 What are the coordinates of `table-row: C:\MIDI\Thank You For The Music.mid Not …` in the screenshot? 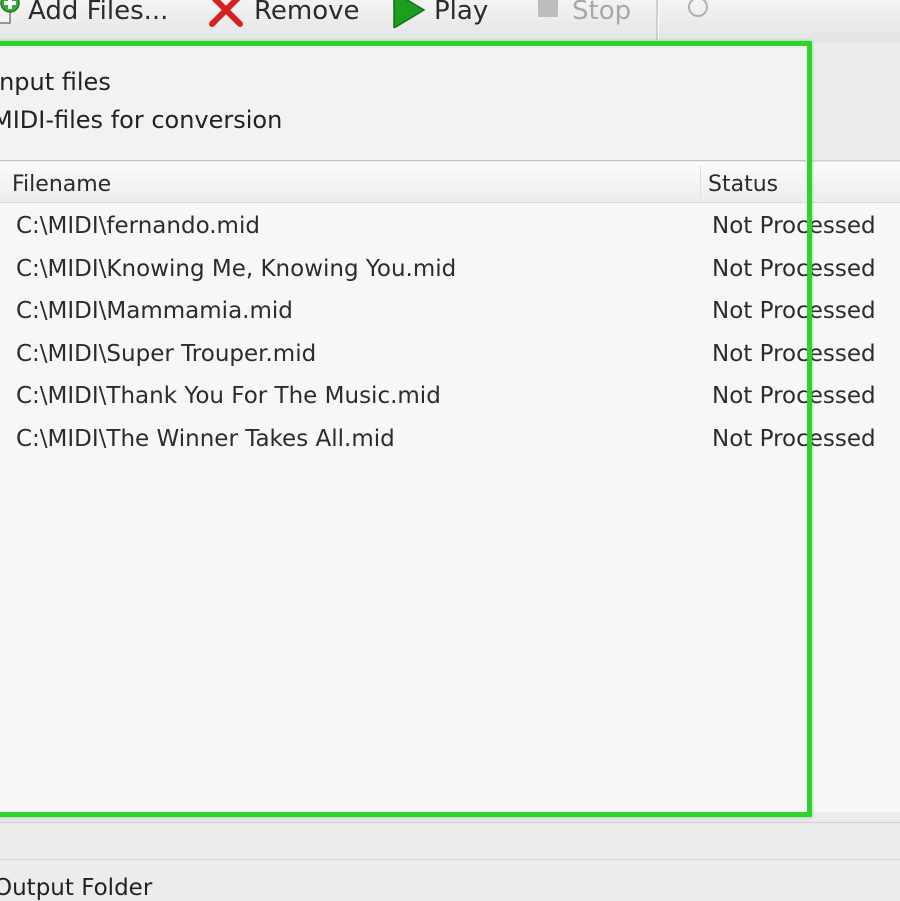 It's located at (450, 398).